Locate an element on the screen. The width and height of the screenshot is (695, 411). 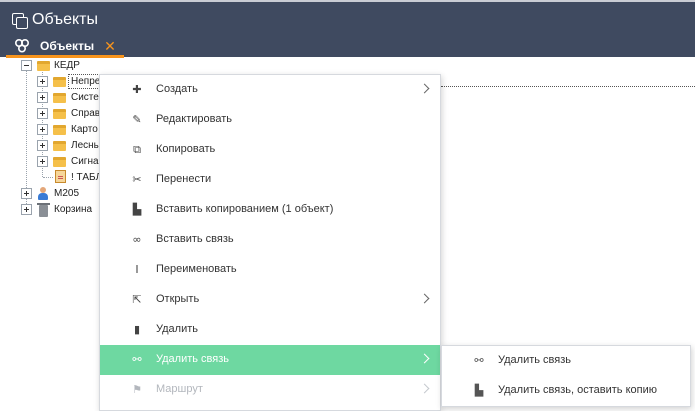
tree-node: ! ТАБЛ is located at coordinates (86, 178).